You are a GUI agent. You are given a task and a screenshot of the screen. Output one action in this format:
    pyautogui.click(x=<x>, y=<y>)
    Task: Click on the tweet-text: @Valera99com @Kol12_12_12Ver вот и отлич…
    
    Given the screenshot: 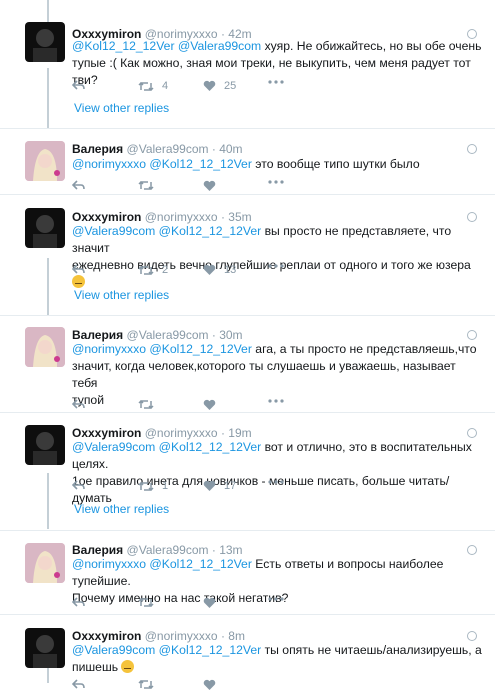 What is the action you would take?
    pyautogui.click(x=272, y=472)
    